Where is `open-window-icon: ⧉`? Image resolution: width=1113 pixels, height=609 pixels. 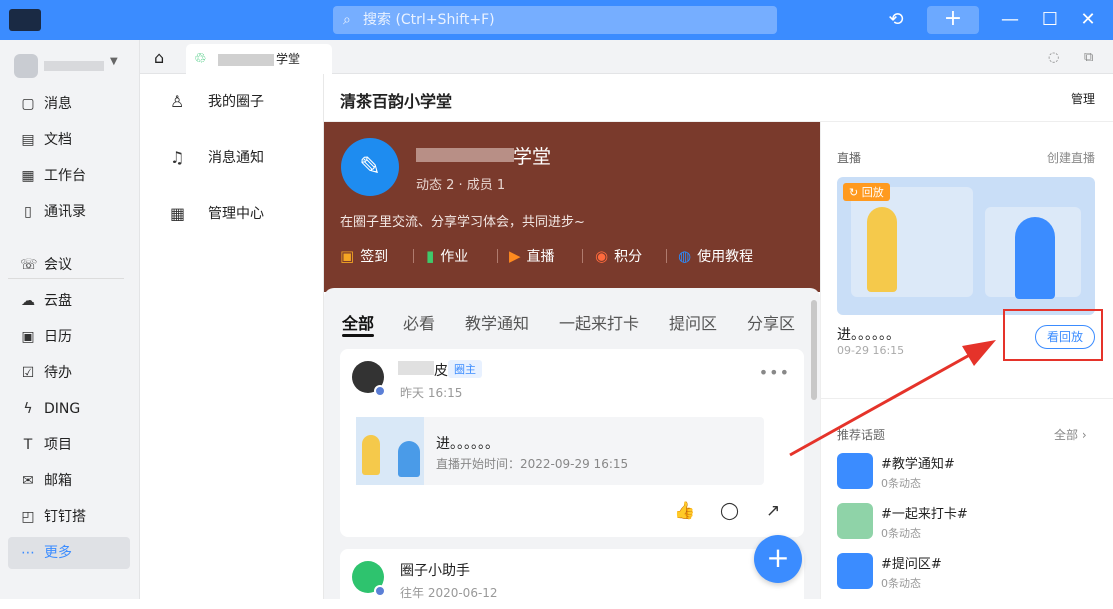
open-window-icon: ⧉ is located at coordinates (1088, 57).